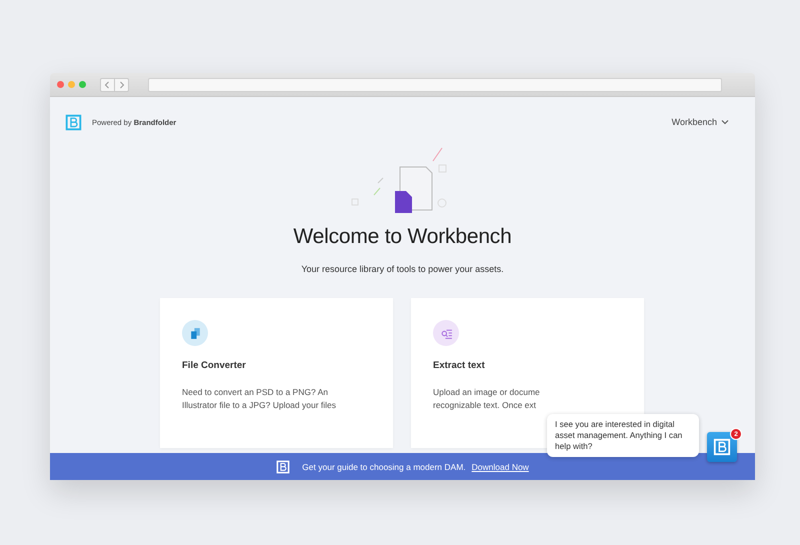 Image resolution: width=800 pixels, height=545 pixels. Describe the element at coordinates (402, 237) in the screenshot. I see `welcome-title: Welcome to Workbench` at that location.